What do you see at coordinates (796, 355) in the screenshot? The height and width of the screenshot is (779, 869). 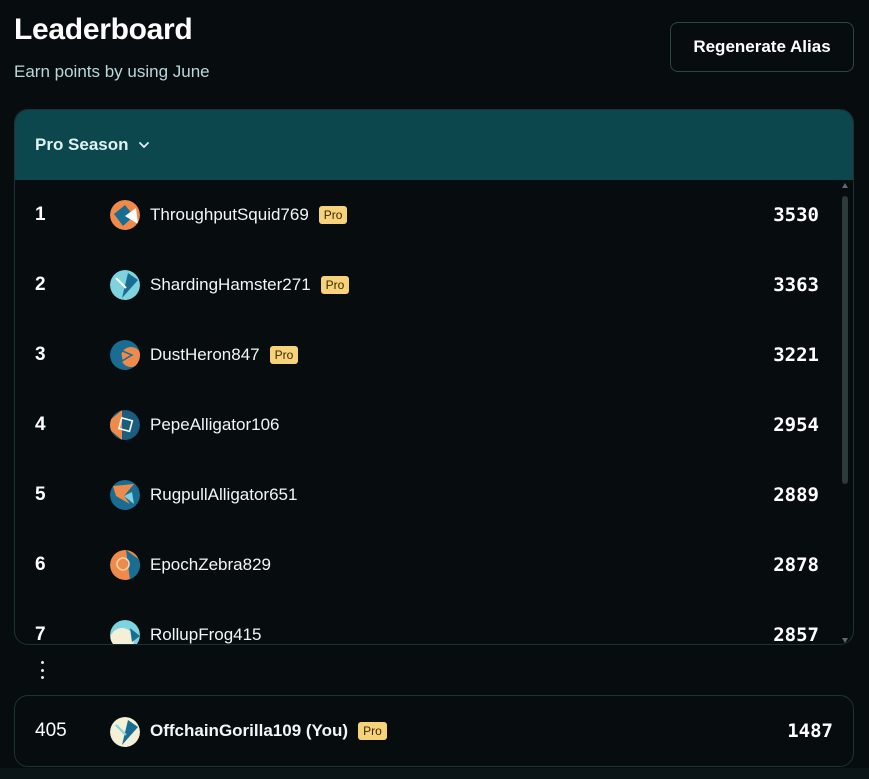 I see `row-points: 3221` at bounding box center [796, 355].